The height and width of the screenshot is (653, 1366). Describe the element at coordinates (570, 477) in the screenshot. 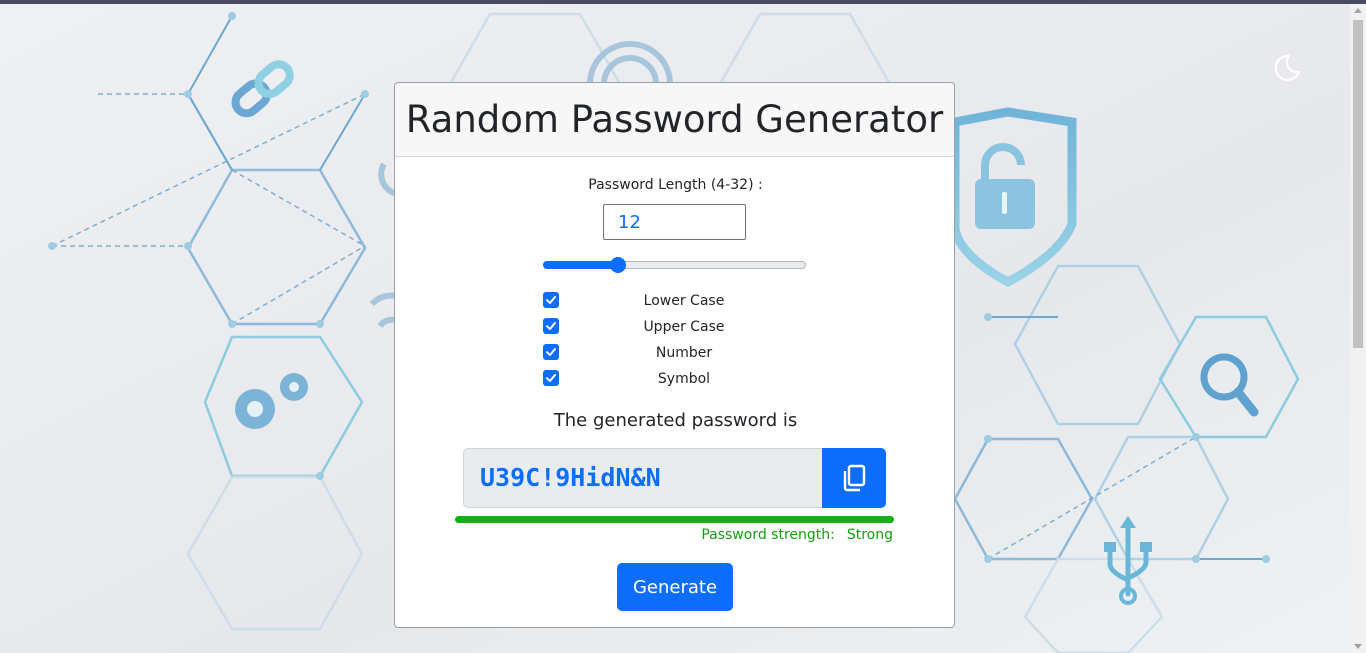

I see `generated-password-text: U39C!9HidN&N` at that location.